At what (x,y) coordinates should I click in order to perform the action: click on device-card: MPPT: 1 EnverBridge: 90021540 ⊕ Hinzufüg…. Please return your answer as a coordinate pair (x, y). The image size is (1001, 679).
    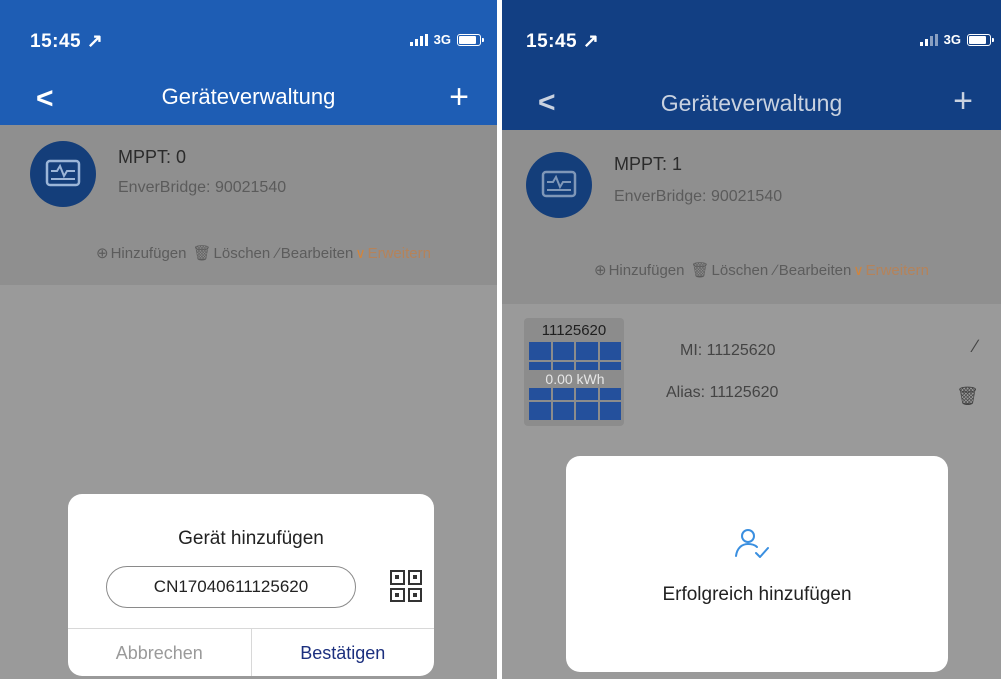
    Looking at the image, I should click on (751, 217).